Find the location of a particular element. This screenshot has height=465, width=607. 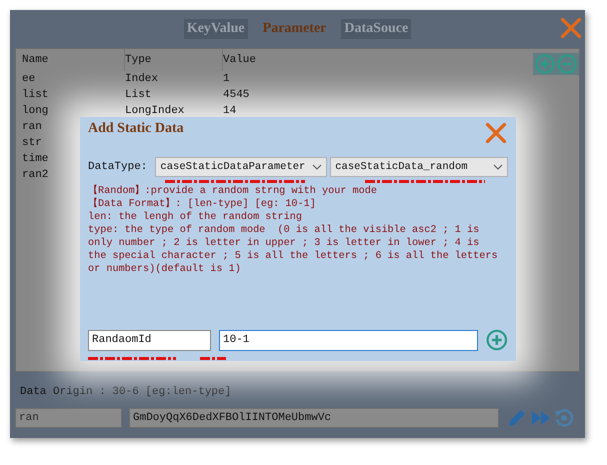

dropdown: caseStaticDataParameter is located at coordinates (241, 167).